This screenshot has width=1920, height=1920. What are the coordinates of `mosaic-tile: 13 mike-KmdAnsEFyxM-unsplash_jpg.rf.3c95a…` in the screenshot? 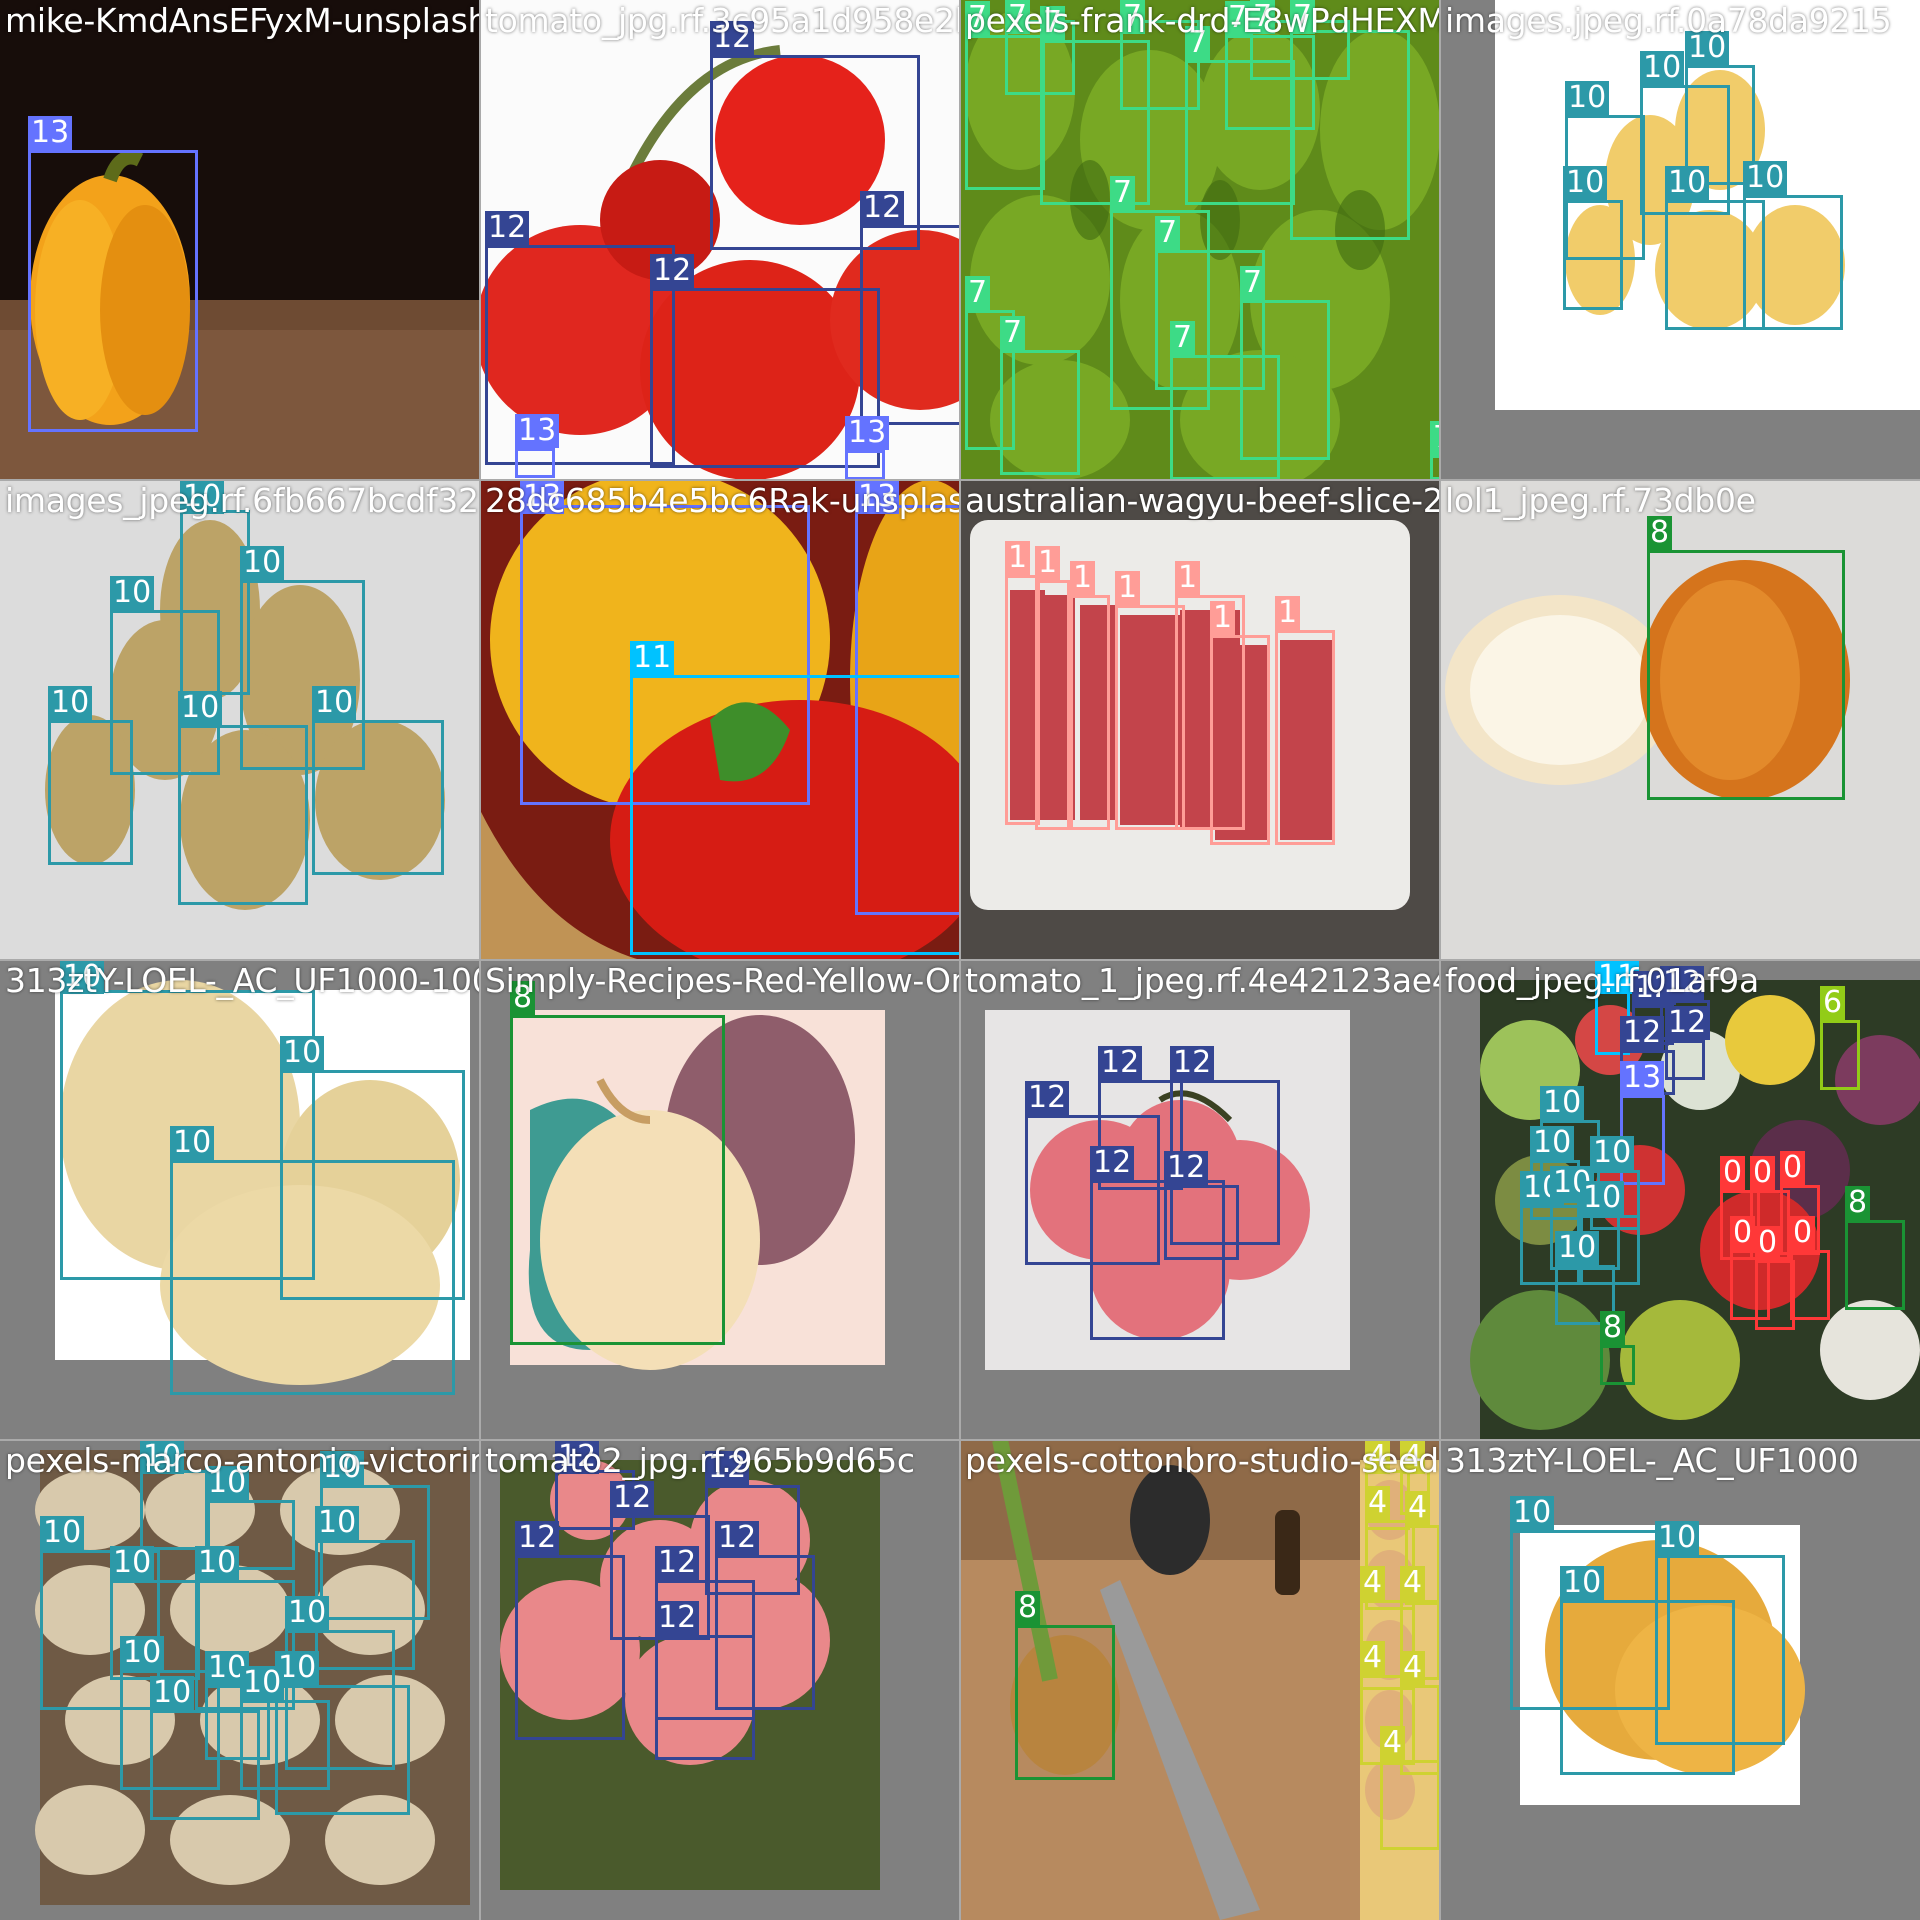 It's located at (240, 240).